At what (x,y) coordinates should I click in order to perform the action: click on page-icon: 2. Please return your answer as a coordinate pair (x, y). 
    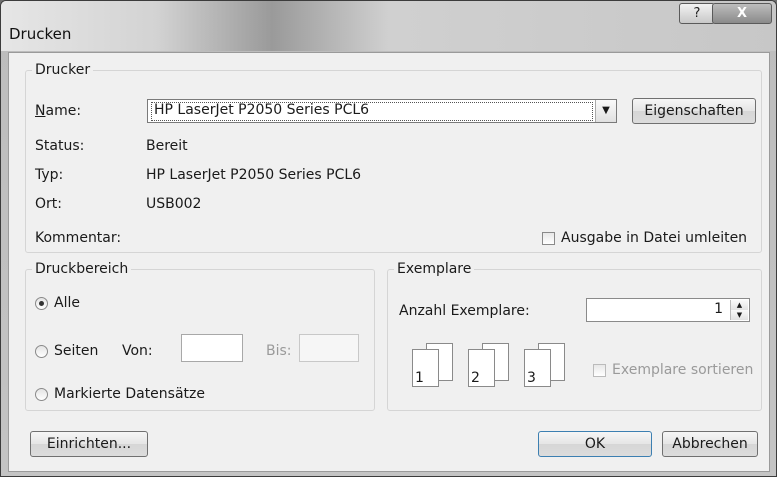
    Looking at the image, I should click on (481, 368).